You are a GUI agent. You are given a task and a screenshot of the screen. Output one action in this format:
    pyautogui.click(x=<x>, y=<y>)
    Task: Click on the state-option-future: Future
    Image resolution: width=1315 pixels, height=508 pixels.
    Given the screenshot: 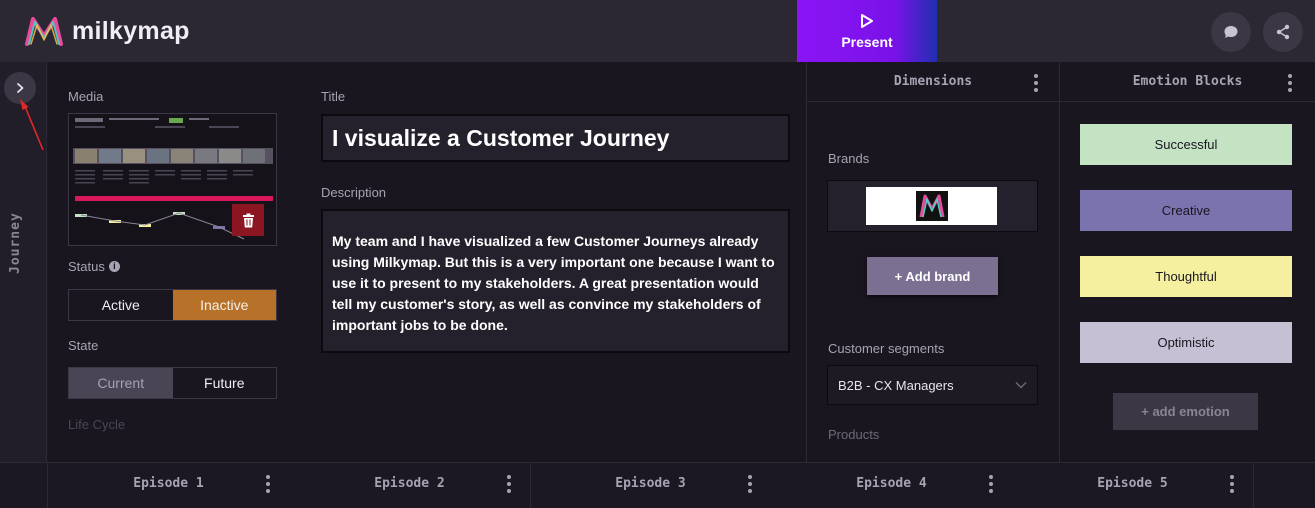 What is the action you would take?
    pyautogui.click(x=225, y=383)
    